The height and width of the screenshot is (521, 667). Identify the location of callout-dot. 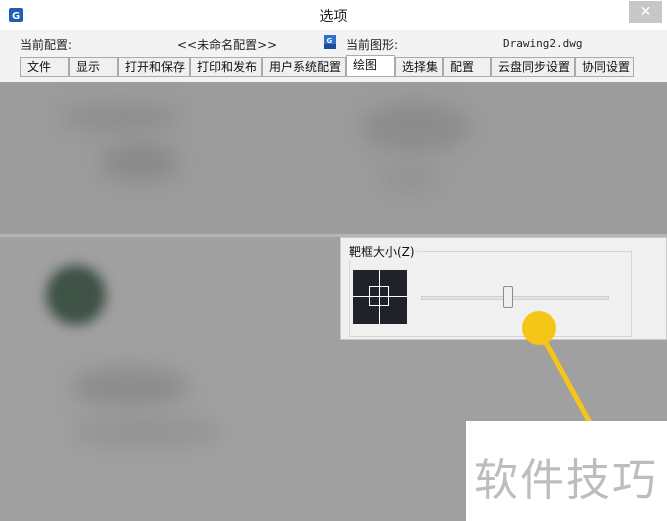
(539, 328).